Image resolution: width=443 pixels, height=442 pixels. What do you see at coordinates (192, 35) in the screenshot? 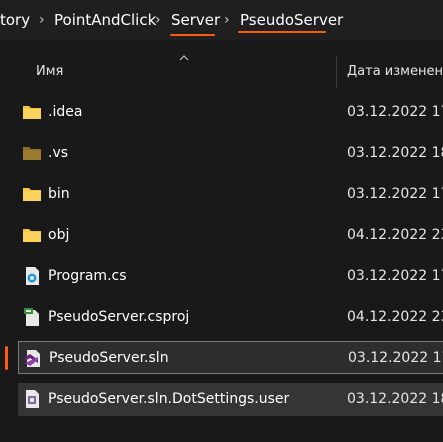
I see `annotation-underline-server` at bounding box center [192, 35].